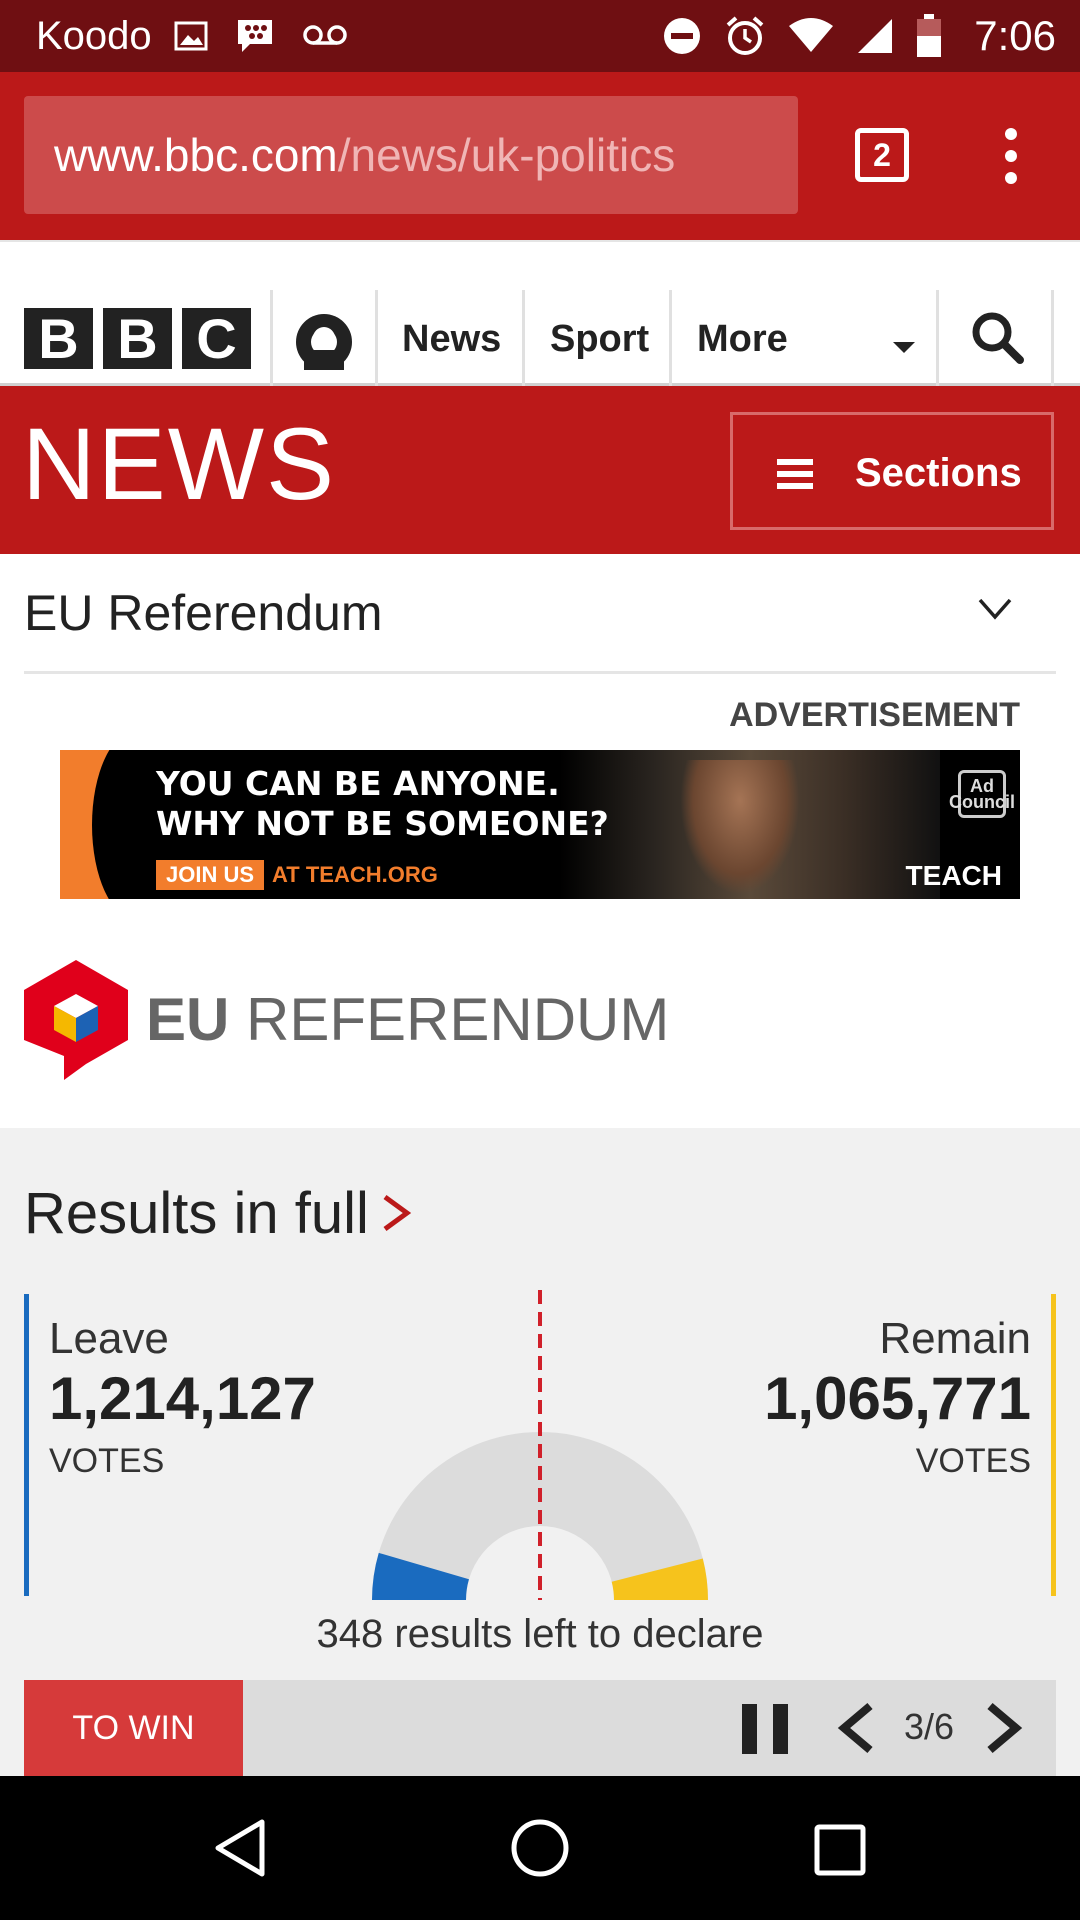  I want to click on remain-votes: 1,065,771, so click(897, 1398).